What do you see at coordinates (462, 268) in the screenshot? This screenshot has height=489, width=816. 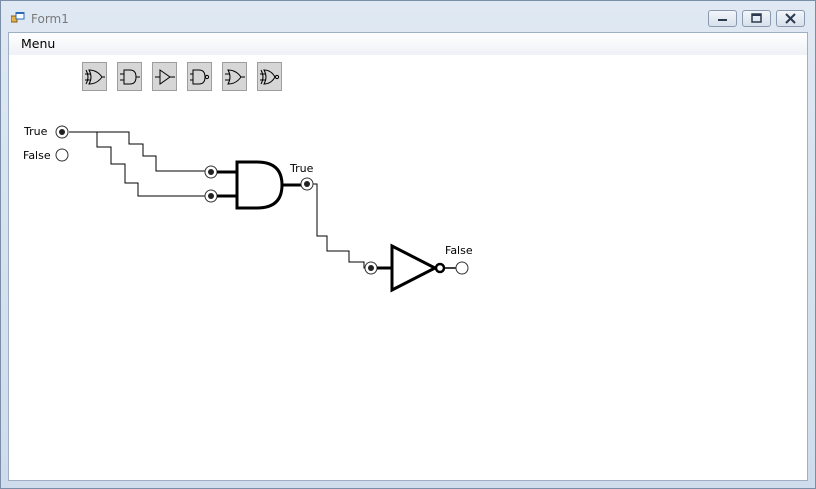 I see `not-output-pin` at bounding box center [462, 268].